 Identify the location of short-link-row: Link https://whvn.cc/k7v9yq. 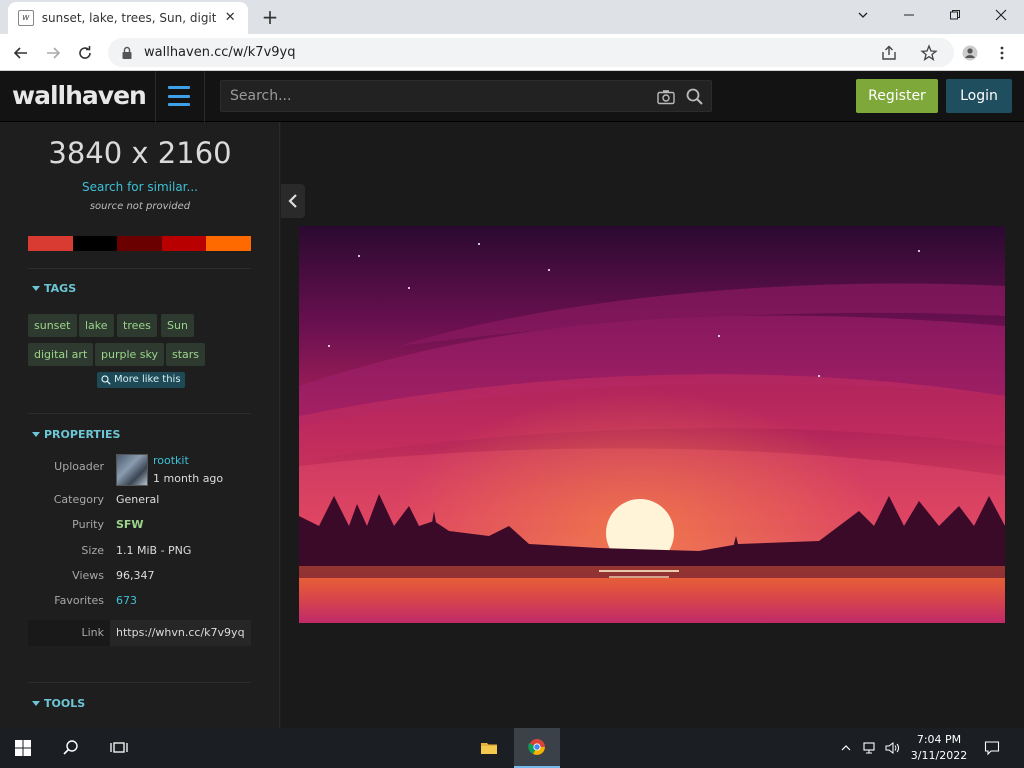
(139, 633).